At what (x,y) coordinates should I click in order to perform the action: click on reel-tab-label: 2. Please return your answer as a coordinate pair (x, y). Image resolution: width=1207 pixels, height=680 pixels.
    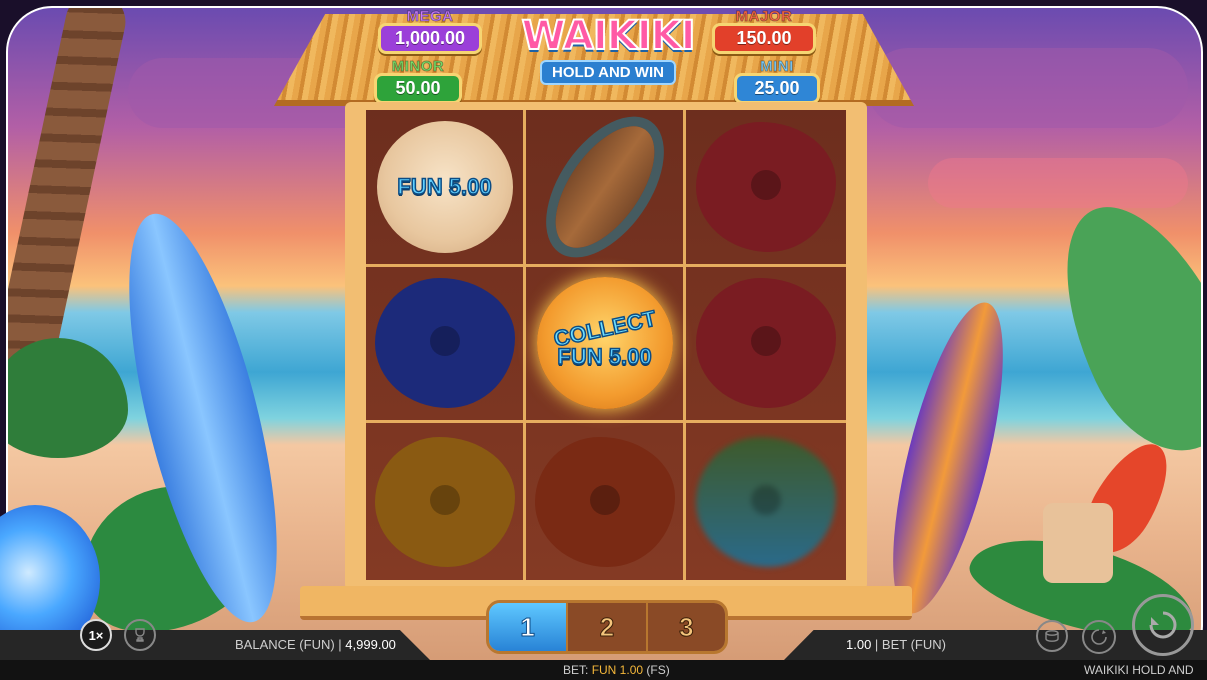
    Looking at the image, I should click on (607, 626).